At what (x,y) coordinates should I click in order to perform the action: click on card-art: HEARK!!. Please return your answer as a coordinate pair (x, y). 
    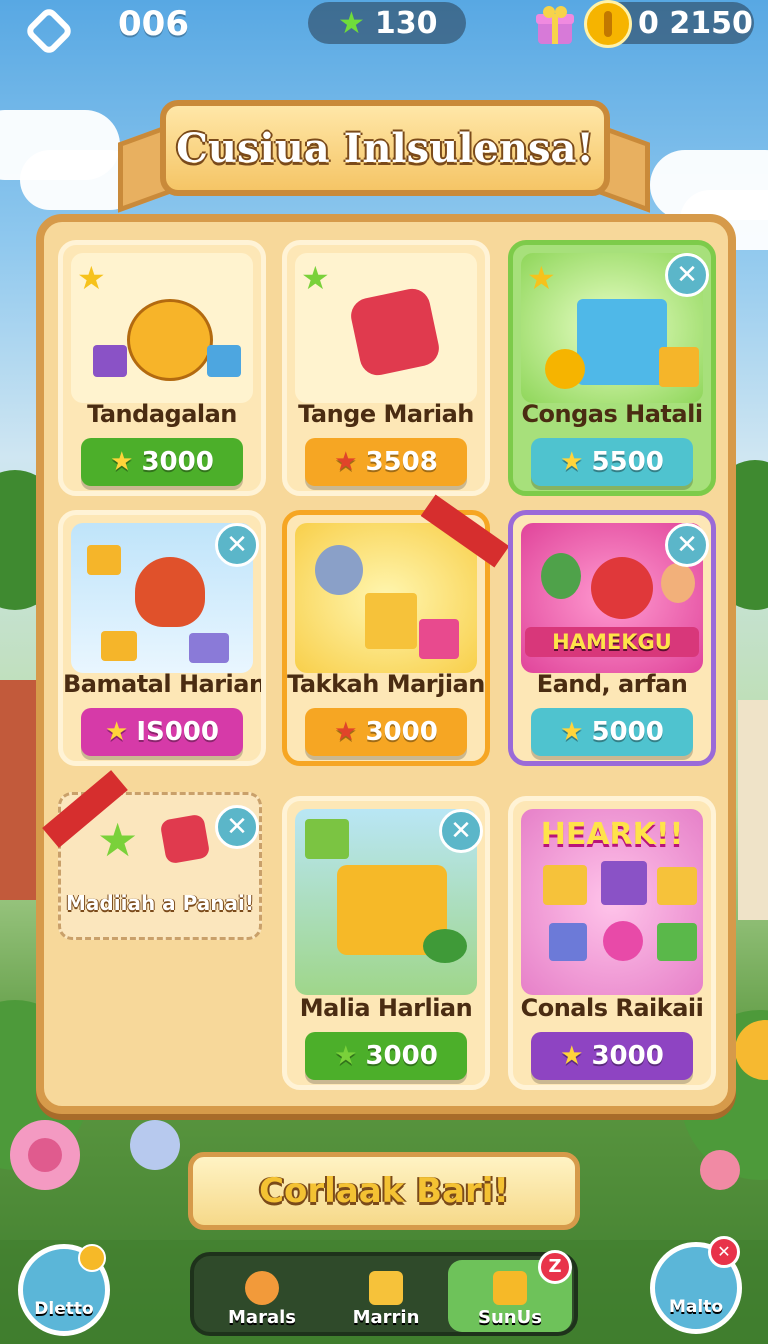
    Looking at the image, I should click on (612, 902).